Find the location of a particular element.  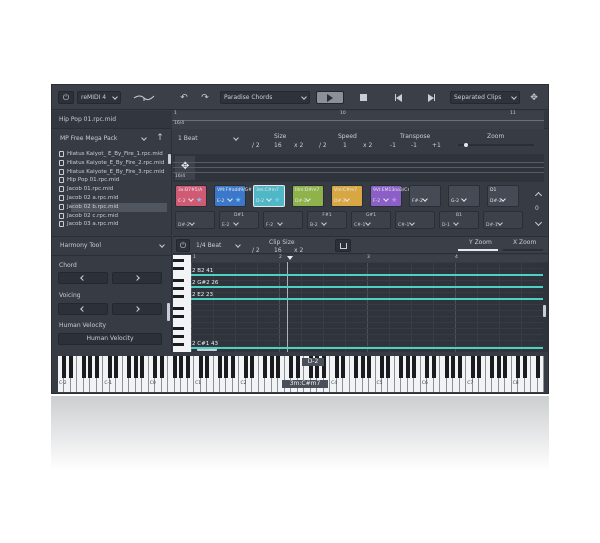

clip-preview: ✥ 16/4 is located at coordinates (358, 168).